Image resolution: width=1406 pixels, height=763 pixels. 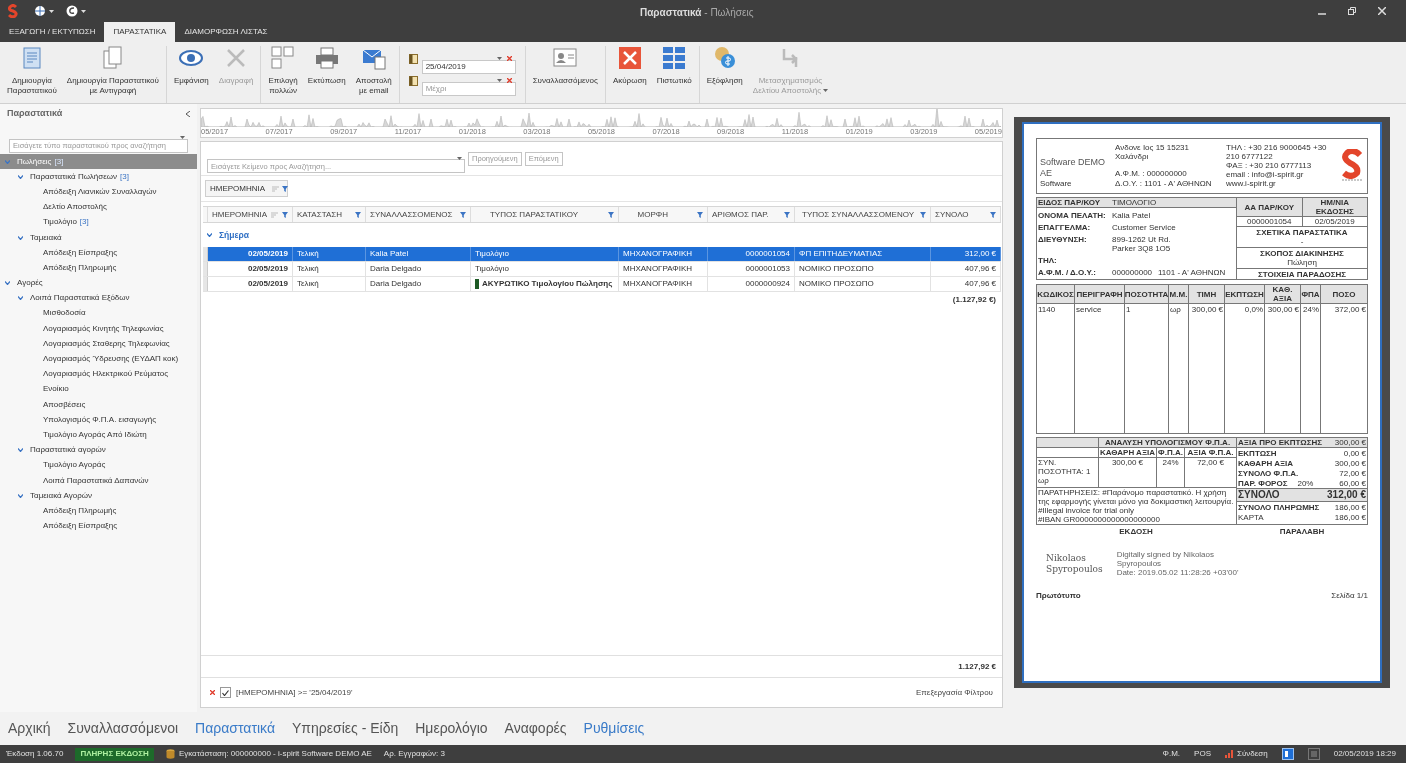 What do you see at coordinates (98, 298) in the screenshot?
I see `tree-item: Λοιπά Παραστατικά Εξόδων` at bounding box center [98, 298].